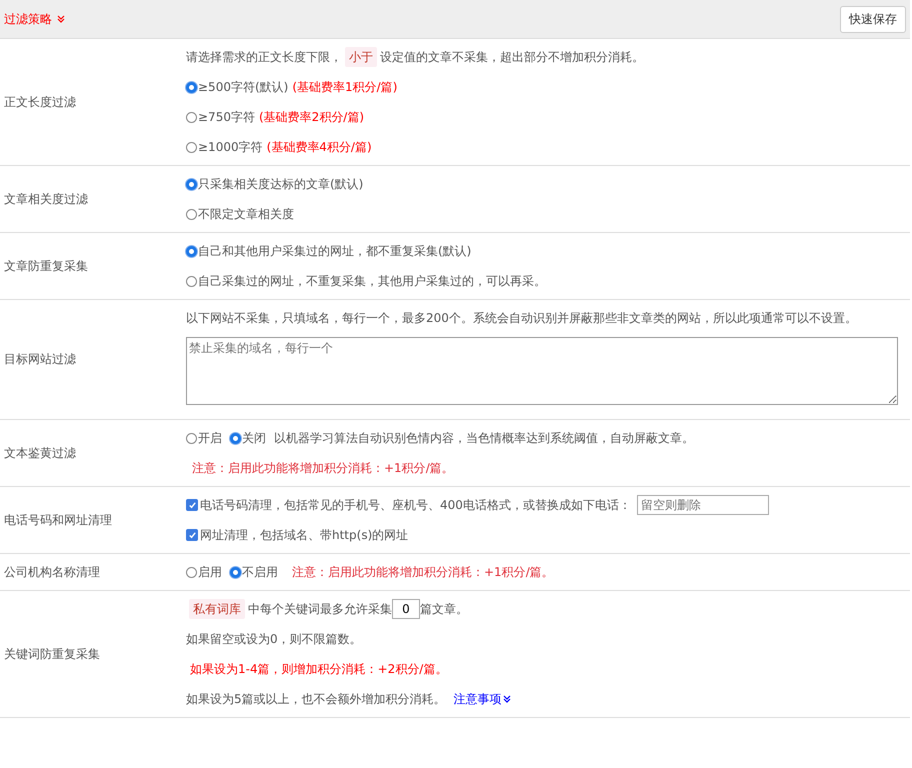  Describe the element at coordinates (311, 117) in the screenshot. I see `rate-note: (基础费率2积分/篇)` at that location.